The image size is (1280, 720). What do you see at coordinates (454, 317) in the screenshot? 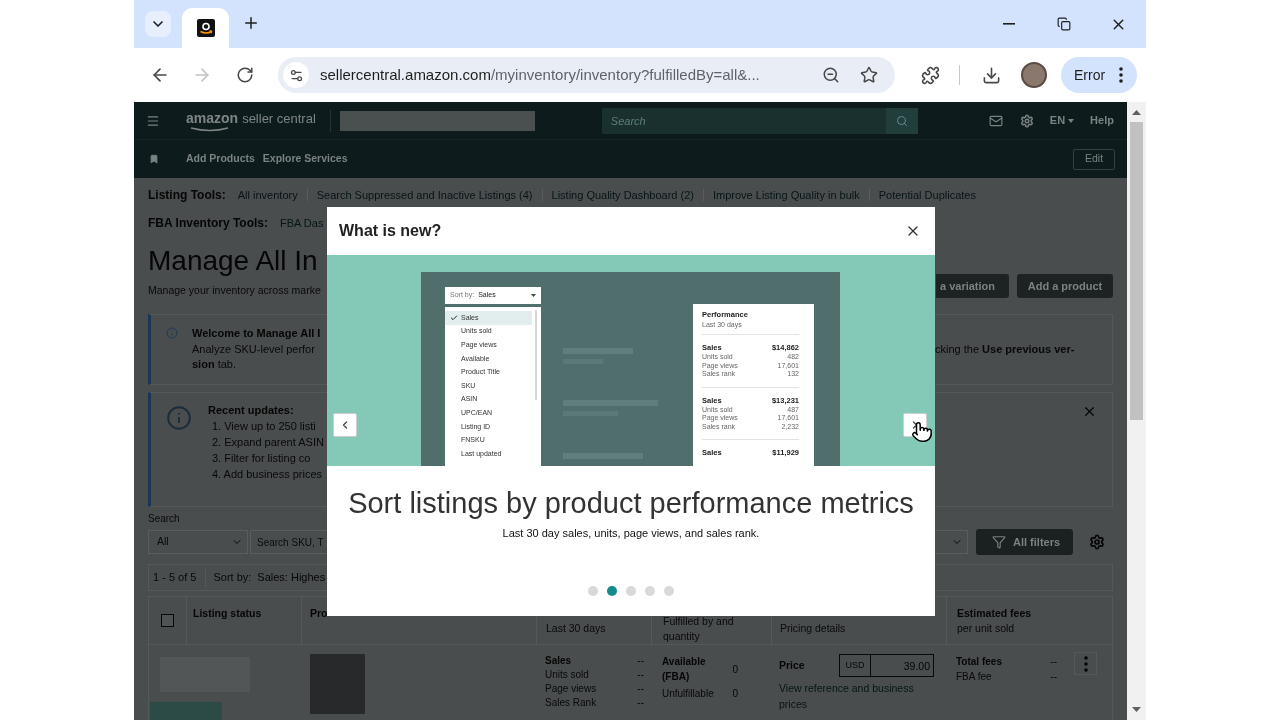
I see `check-icon` at bounding box center [454, 317].